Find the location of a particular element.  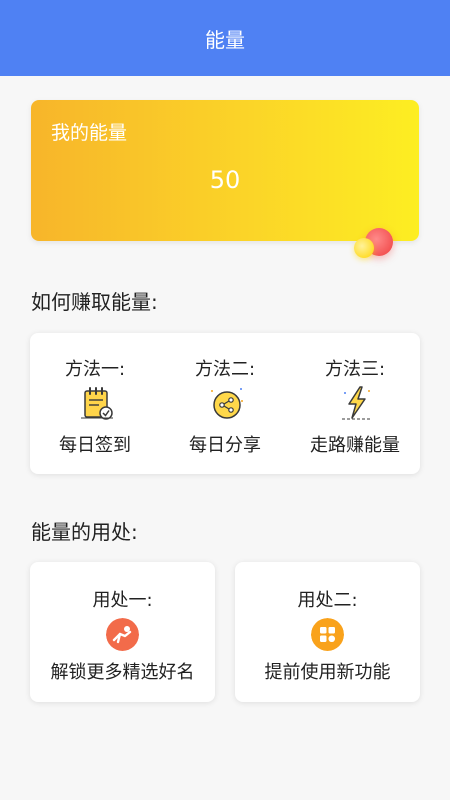

page-title: 能量 is located at coordinates (225, 39).